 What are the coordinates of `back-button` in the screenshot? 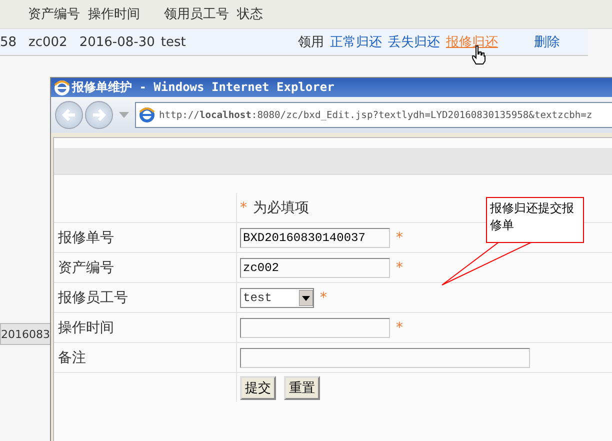 It's located at (69, 115).